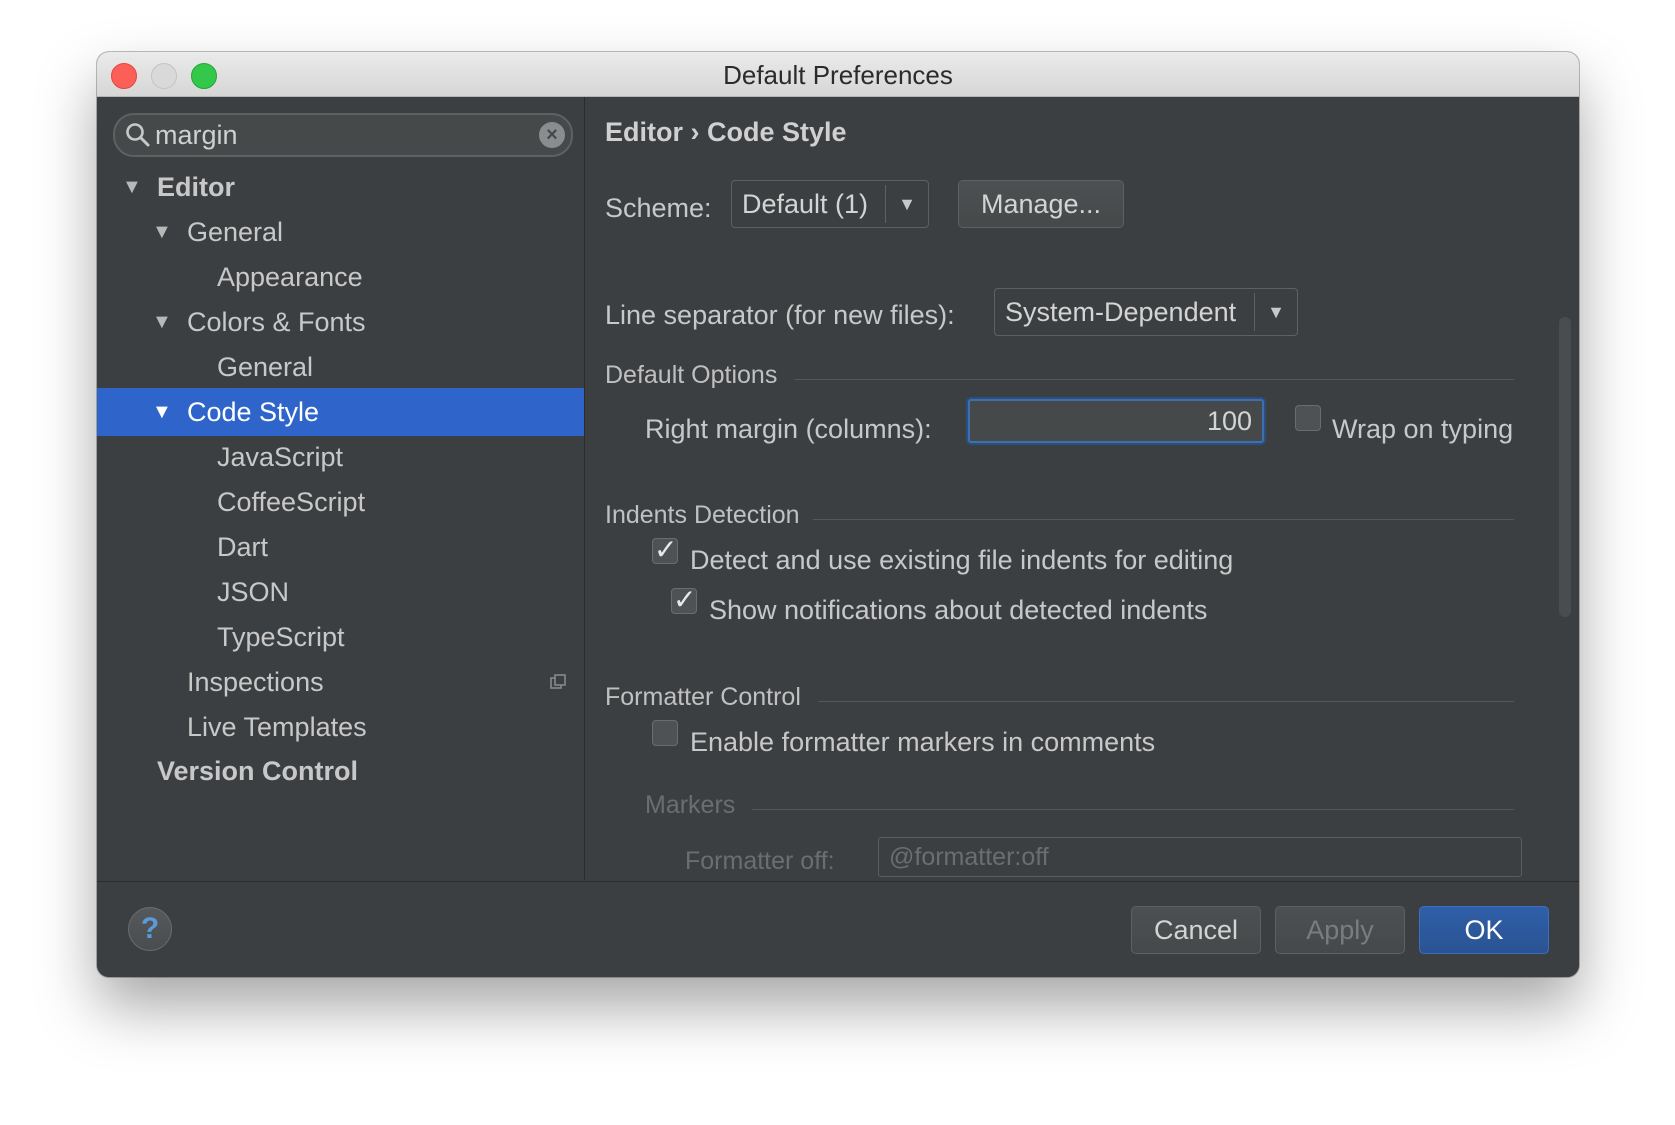 Image resolution: width=1675 pixels, height=1125 pixels. What do you see at coordinates (788, 429) in the screenshot?
I see `right-margin-label: Right margin (columns):` at bounding box center [788, 429].